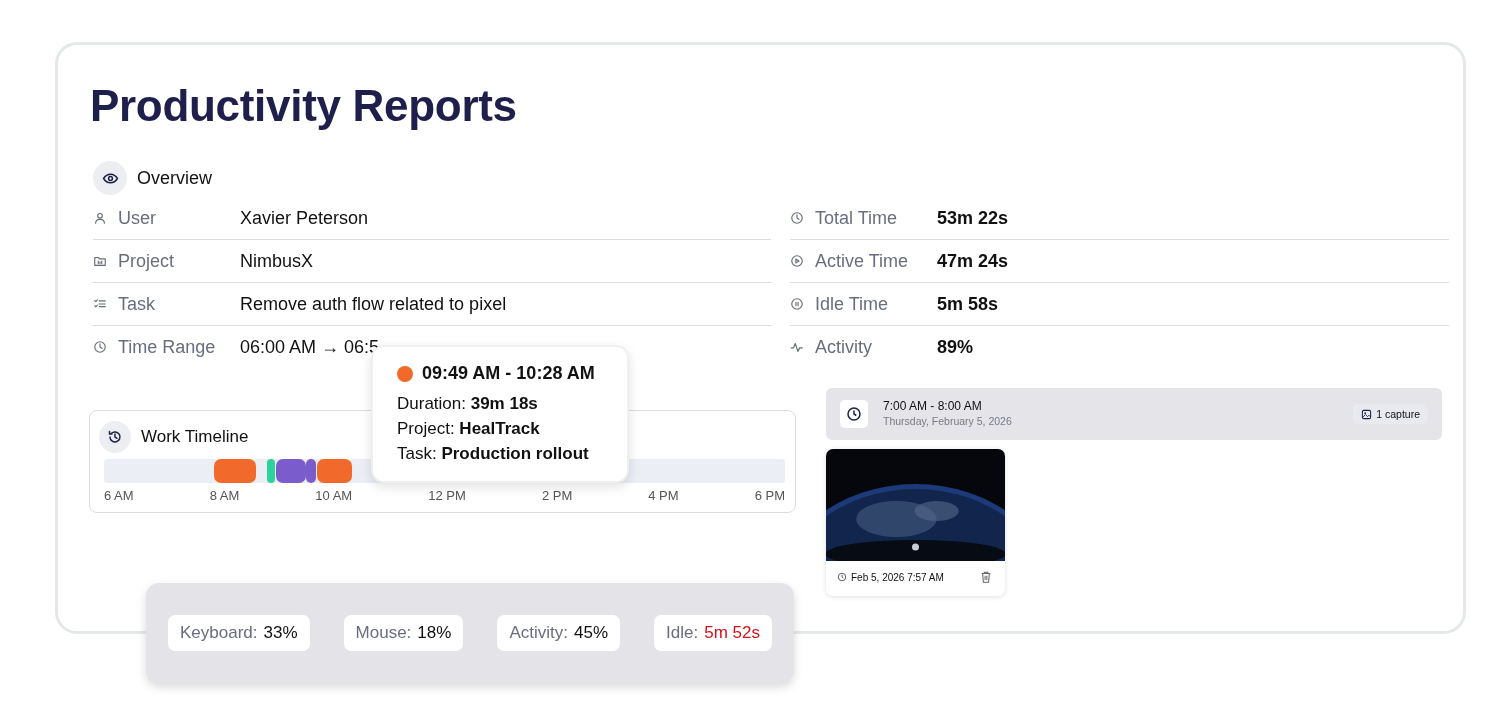 This screenshot has width=1508, height=724. Describe the element at coordinates (797, 261) in the screenshot. I see `play-icon` at that location.